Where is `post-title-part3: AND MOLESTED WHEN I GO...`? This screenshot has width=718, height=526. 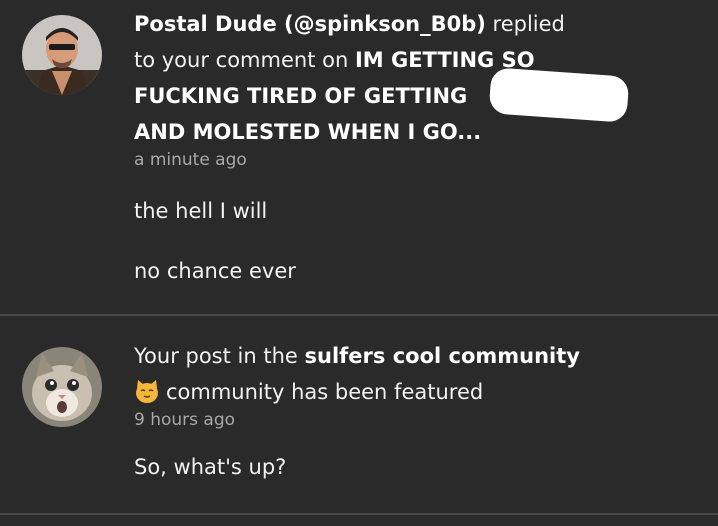 post-title-part3: AND MOLESTED WHEN I GO... is located at coordinates (307, 132).